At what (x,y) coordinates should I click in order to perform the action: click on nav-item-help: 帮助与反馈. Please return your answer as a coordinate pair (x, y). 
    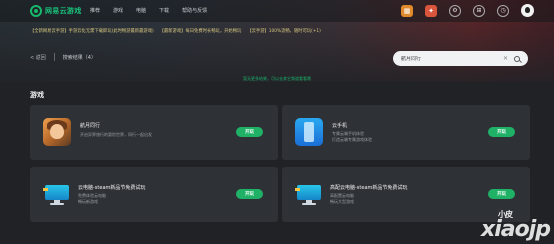
    Looking at the image, I should click on (194, 10).